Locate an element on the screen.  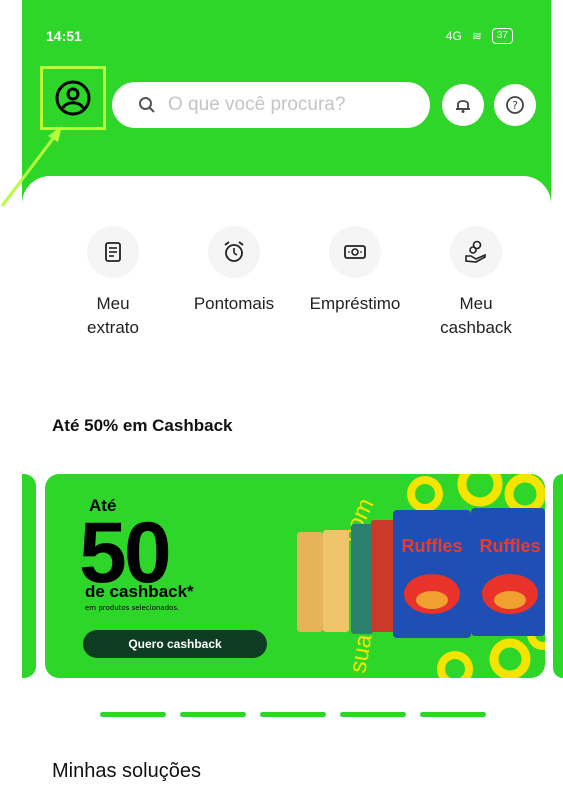
carousel-prev-peek is located at coordinates (29, 576).